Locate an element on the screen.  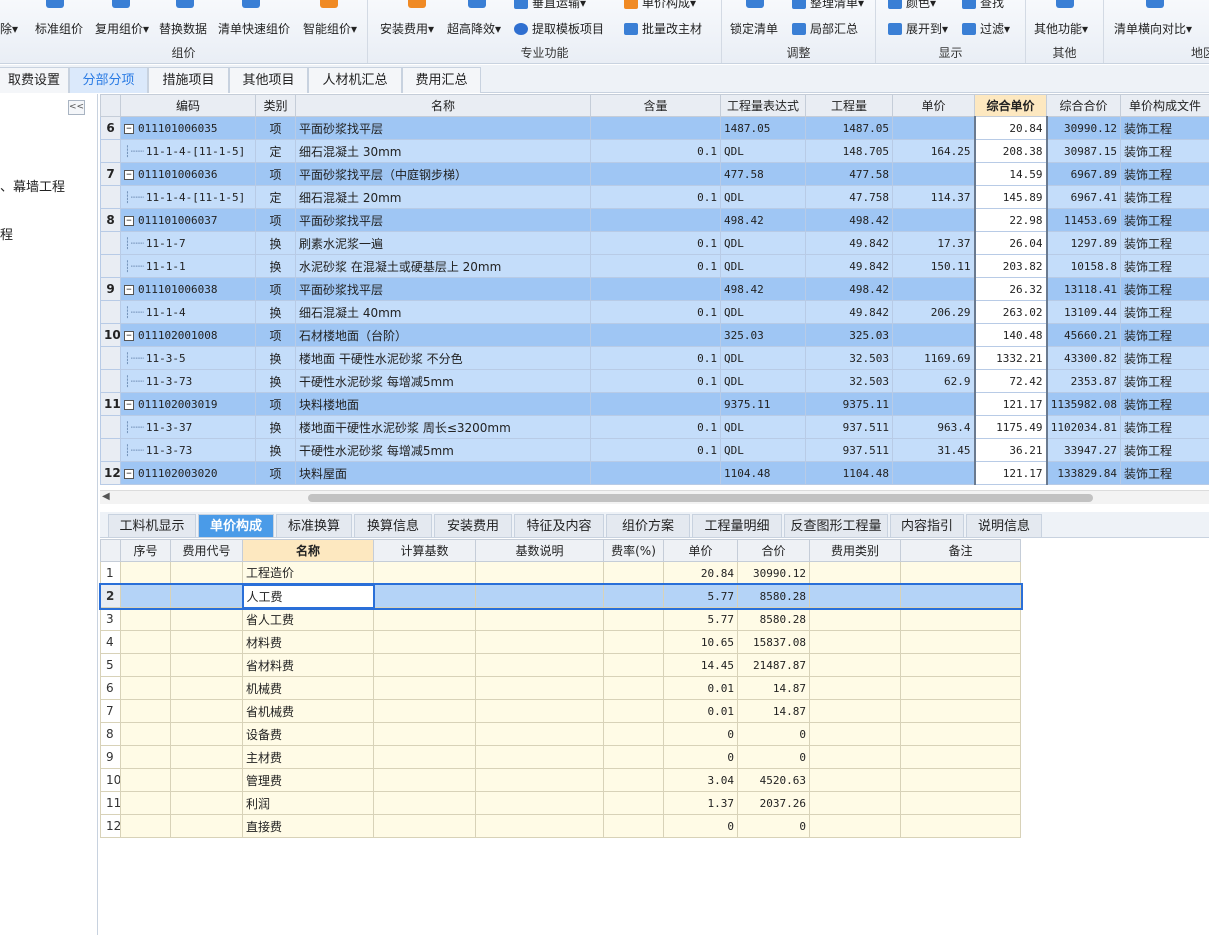
fee-price: 3.04 is located at coordinates (700, 780).